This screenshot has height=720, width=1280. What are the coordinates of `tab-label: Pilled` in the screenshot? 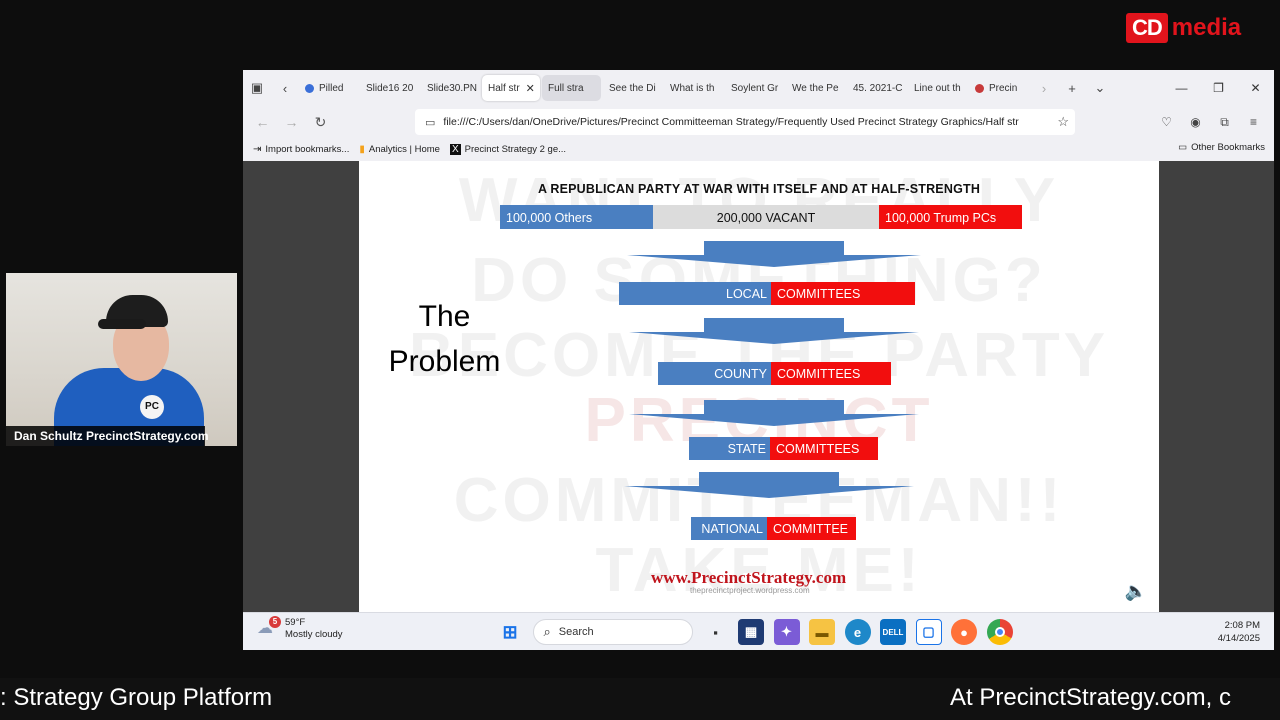 It's located at (331, 88).